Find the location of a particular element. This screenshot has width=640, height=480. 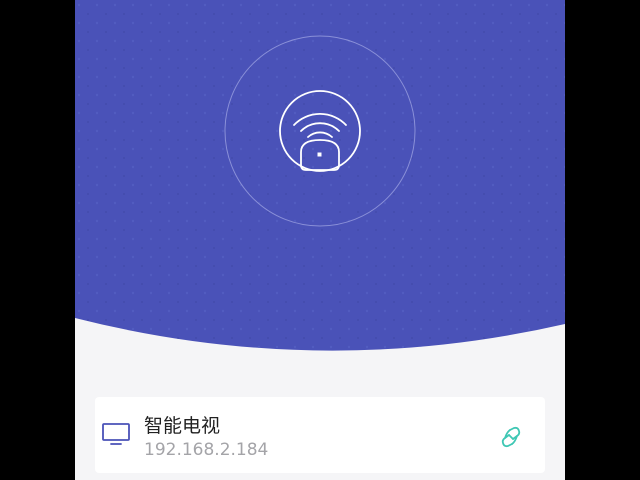

device-name: 智能电视 is located at coordinates (182, 426).